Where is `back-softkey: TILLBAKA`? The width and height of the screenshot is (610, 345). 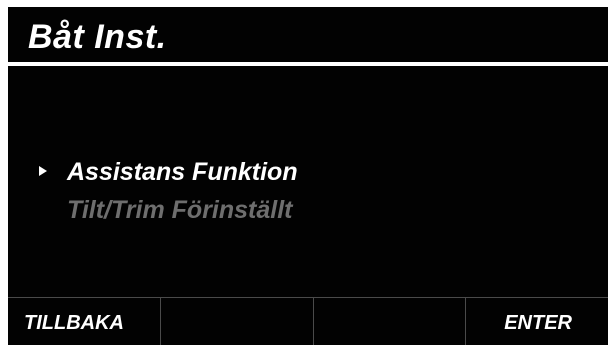
back-softkey: TILLBAKA is located at coordinates (83, 321).